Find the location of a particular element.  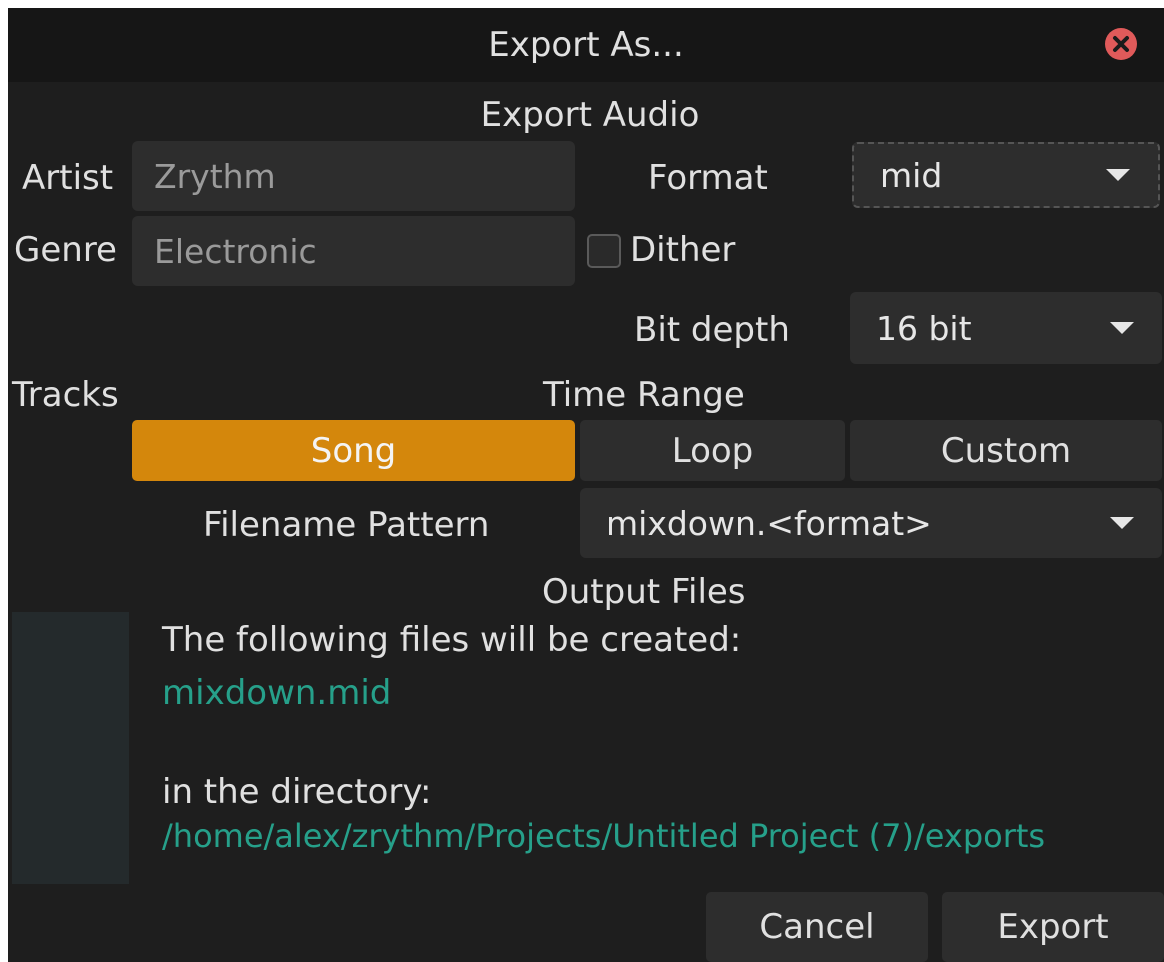

dither-checkbox is located at coordinates (604, 251).